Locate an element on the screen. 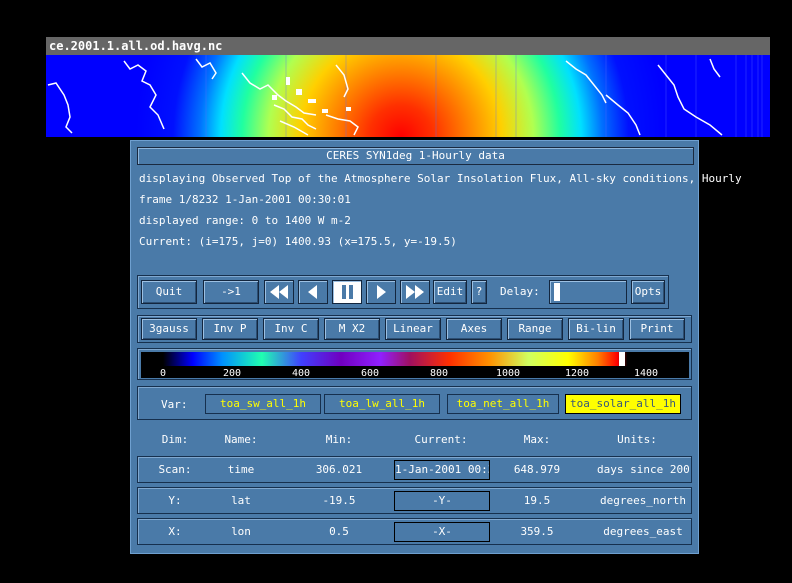 The height and width of the screenshot is (583, 792). delay-slider is located at coordinates (588, 292).